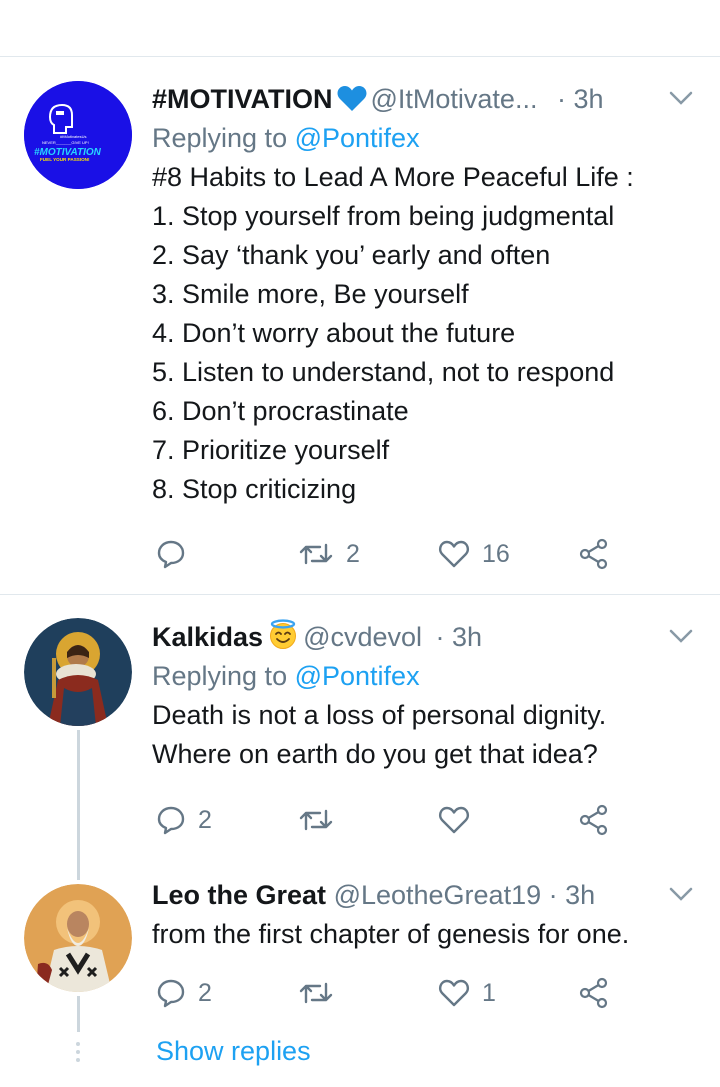  What do you see at coordinates (352, 103) in the screenshot?
I see `blue-heart-icon` at bounding box center [352, 103].